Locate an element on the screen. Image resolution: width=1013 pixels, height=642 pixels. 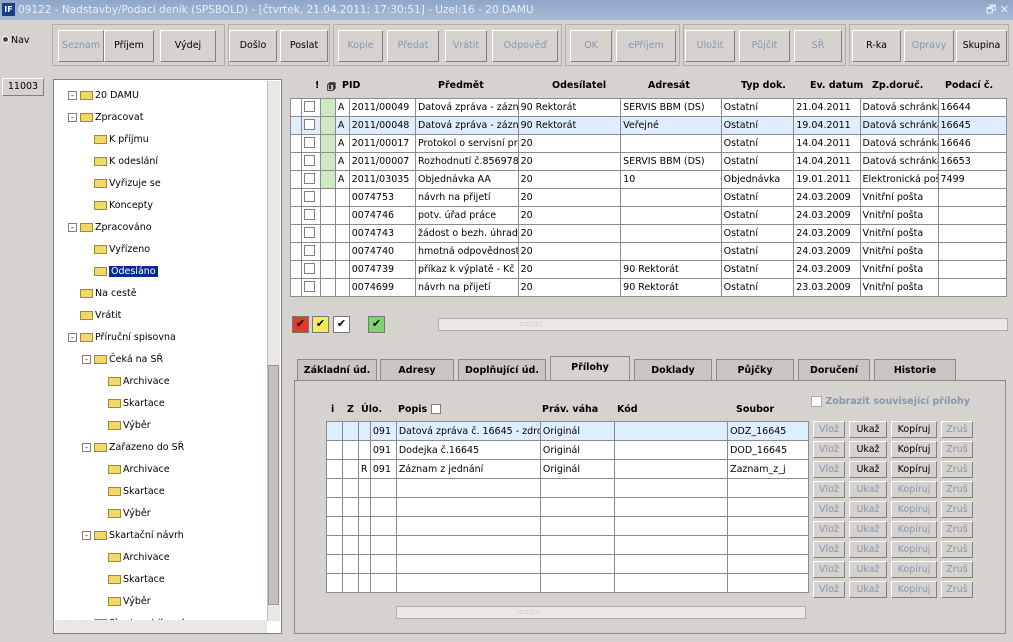
col-number: Podací č. is located at coordinates (969, 85).